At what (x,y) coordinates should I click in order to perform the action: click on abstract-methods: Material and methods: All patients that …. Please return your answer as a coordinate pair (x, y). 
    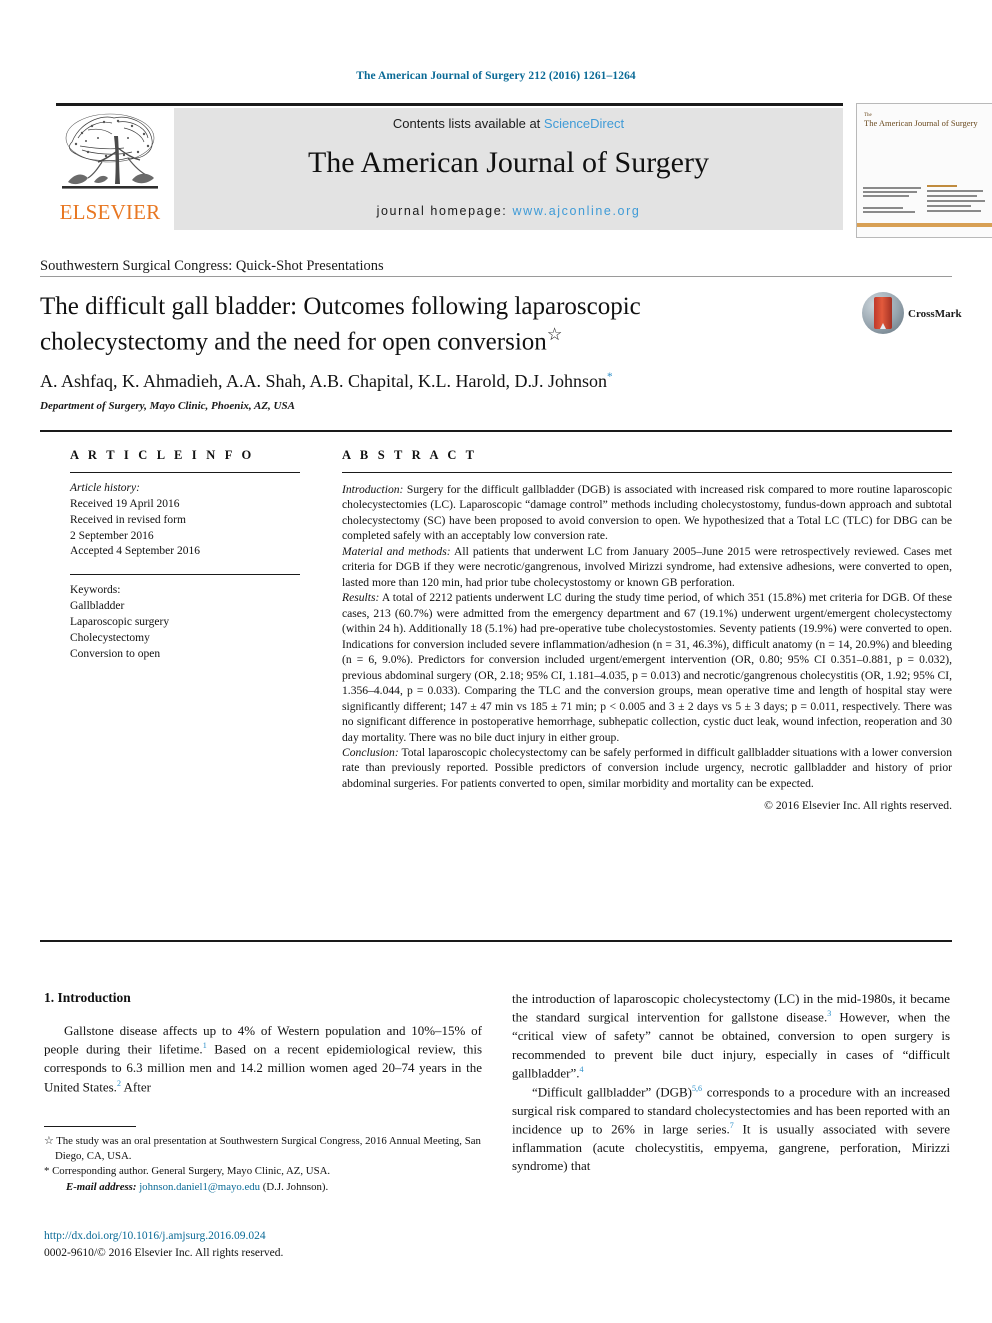
    Looking at the image, I should click on (647, 567).